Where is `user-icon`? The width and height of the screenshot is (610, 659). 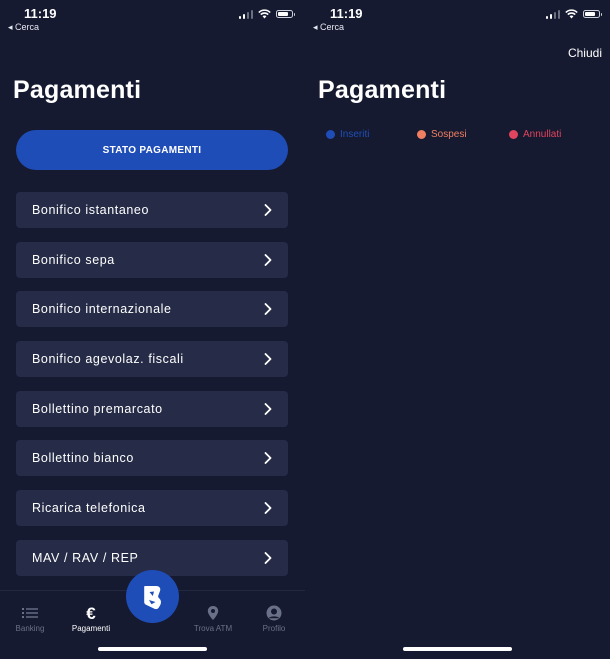 user-icon is located at coordinates (274, 613).